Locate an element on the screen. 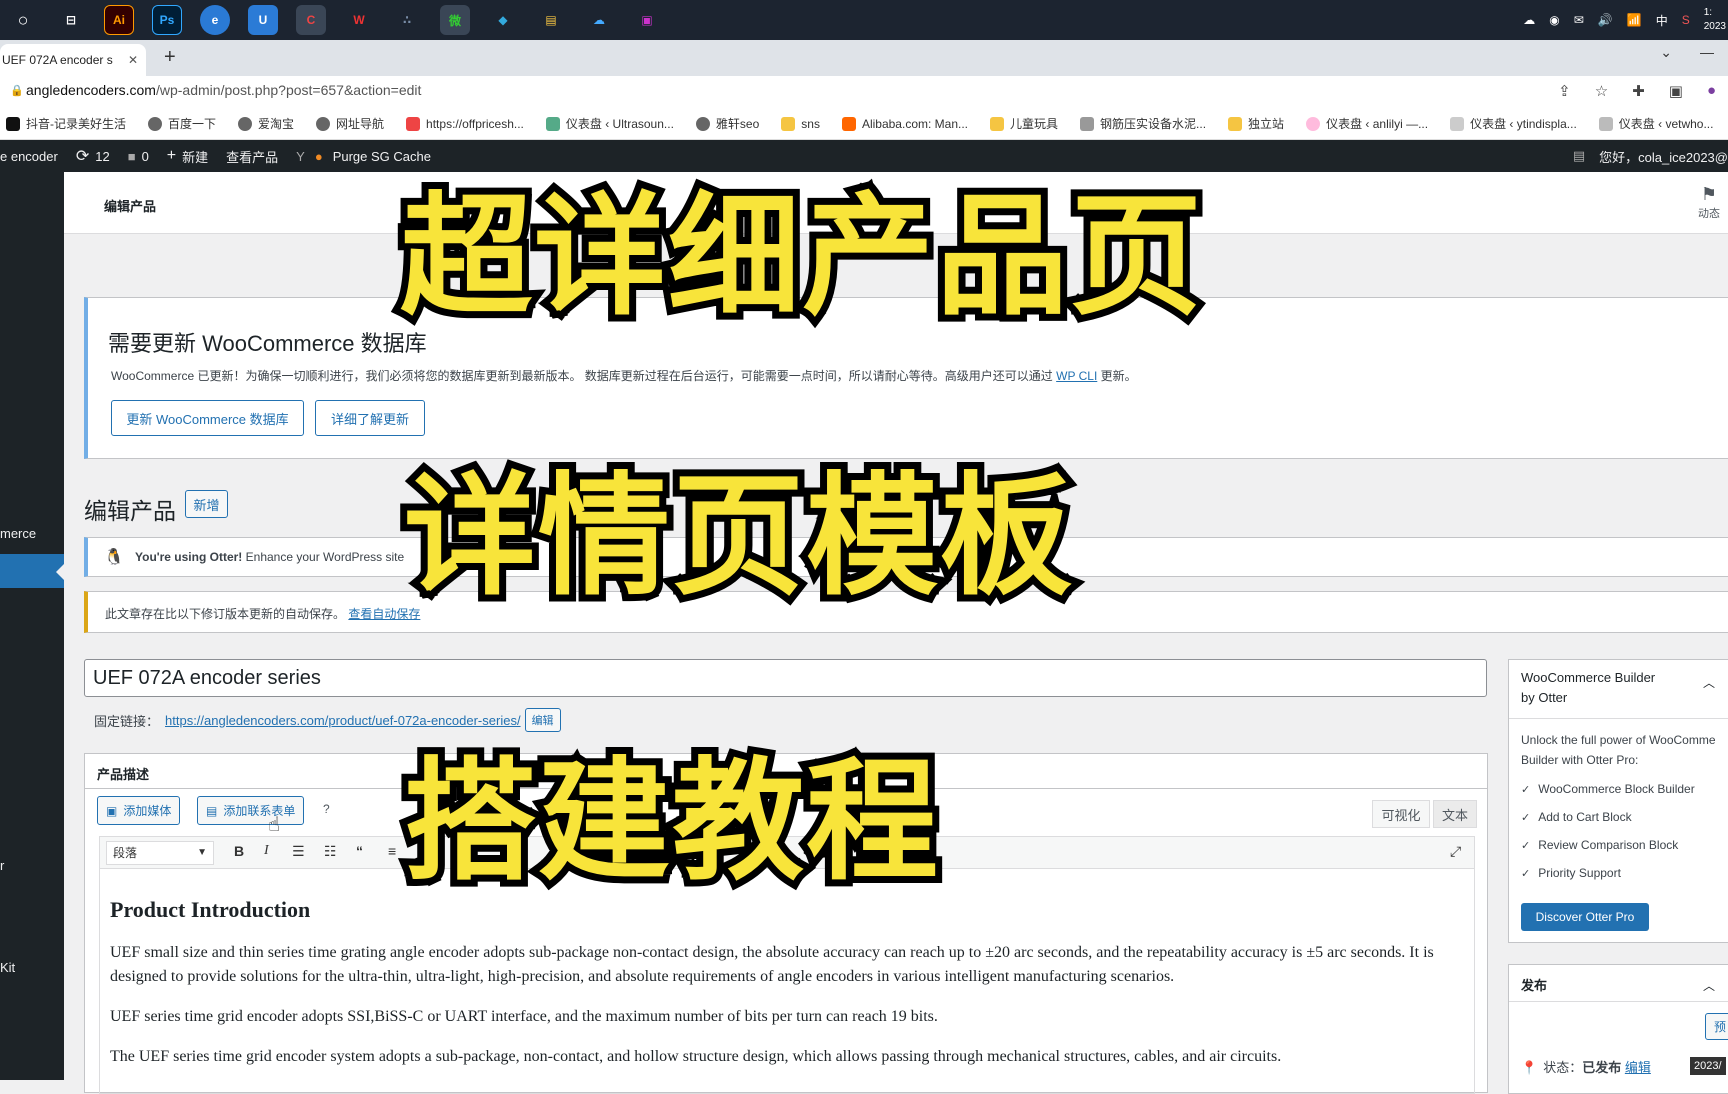 The height and width of the screenshot is (1094, 1728). site-name-link: e encoder is located at coordinates (29, 156).